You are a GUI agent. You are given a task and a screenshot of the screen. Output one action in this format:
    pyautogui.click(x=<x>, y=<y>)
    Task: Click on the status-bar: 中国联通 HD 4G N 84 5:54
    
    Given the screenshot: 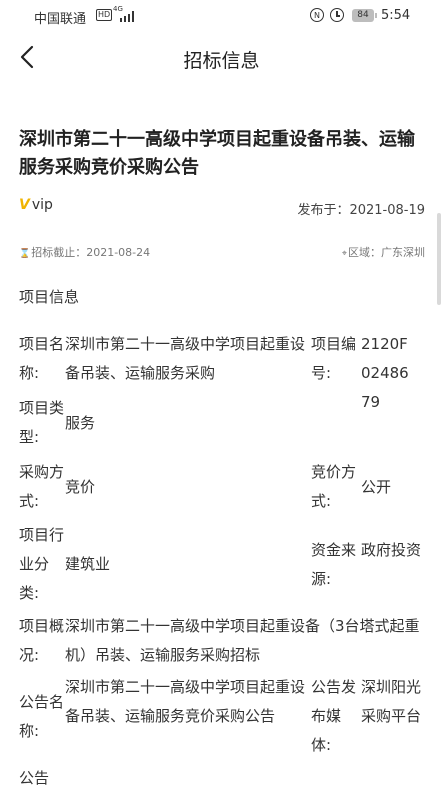 What is the action you would take?
    pyautogui.click(x=221, y=16)
    